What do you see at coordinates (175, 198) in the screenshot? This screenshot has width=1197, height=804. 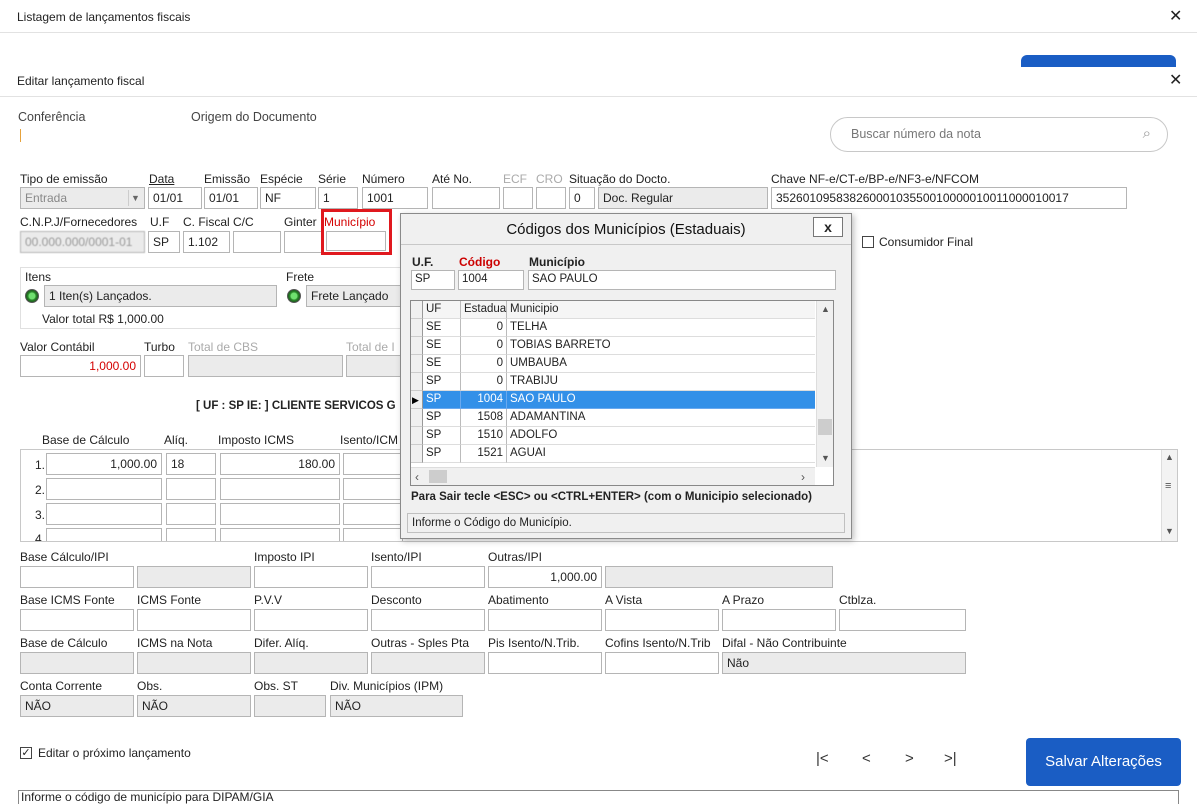 I see `data-field: 01/01` at bounding box center [175, 198].